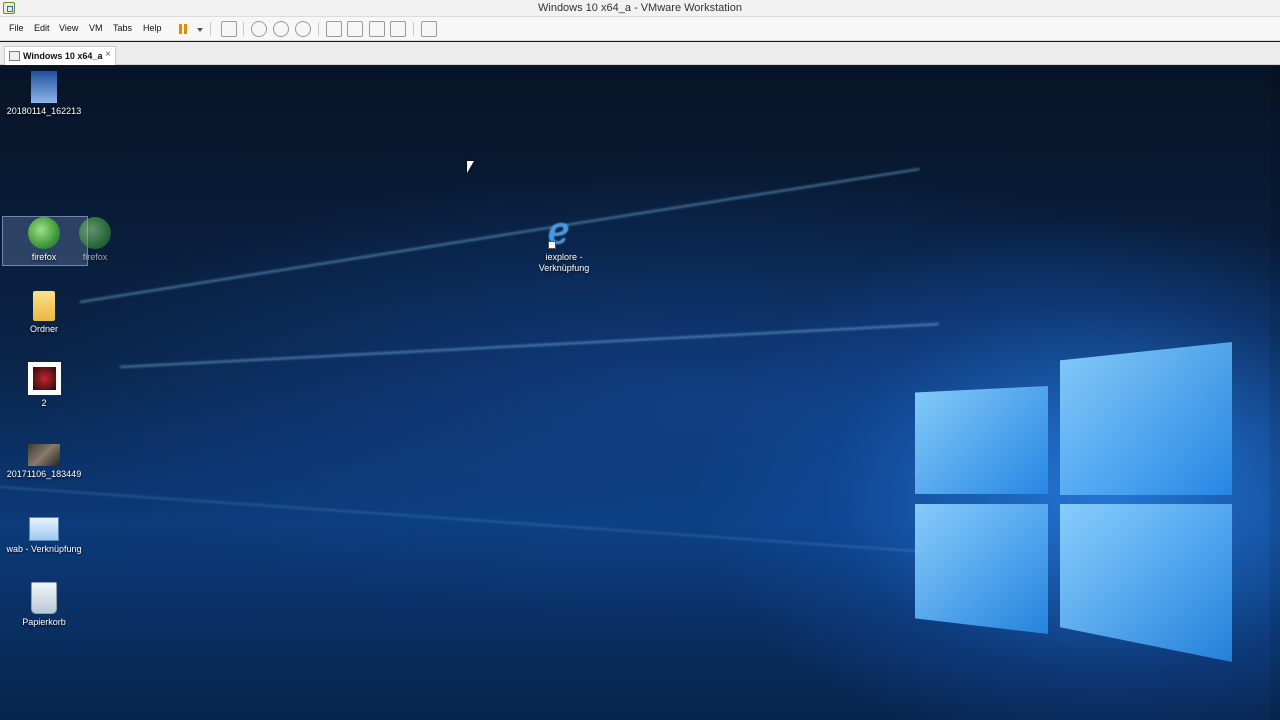 The image size is (1280, 720). What do you see at coordinates (398, 29) in the screenshot?
I see `unity-icon` at bounding box center [398, 29].